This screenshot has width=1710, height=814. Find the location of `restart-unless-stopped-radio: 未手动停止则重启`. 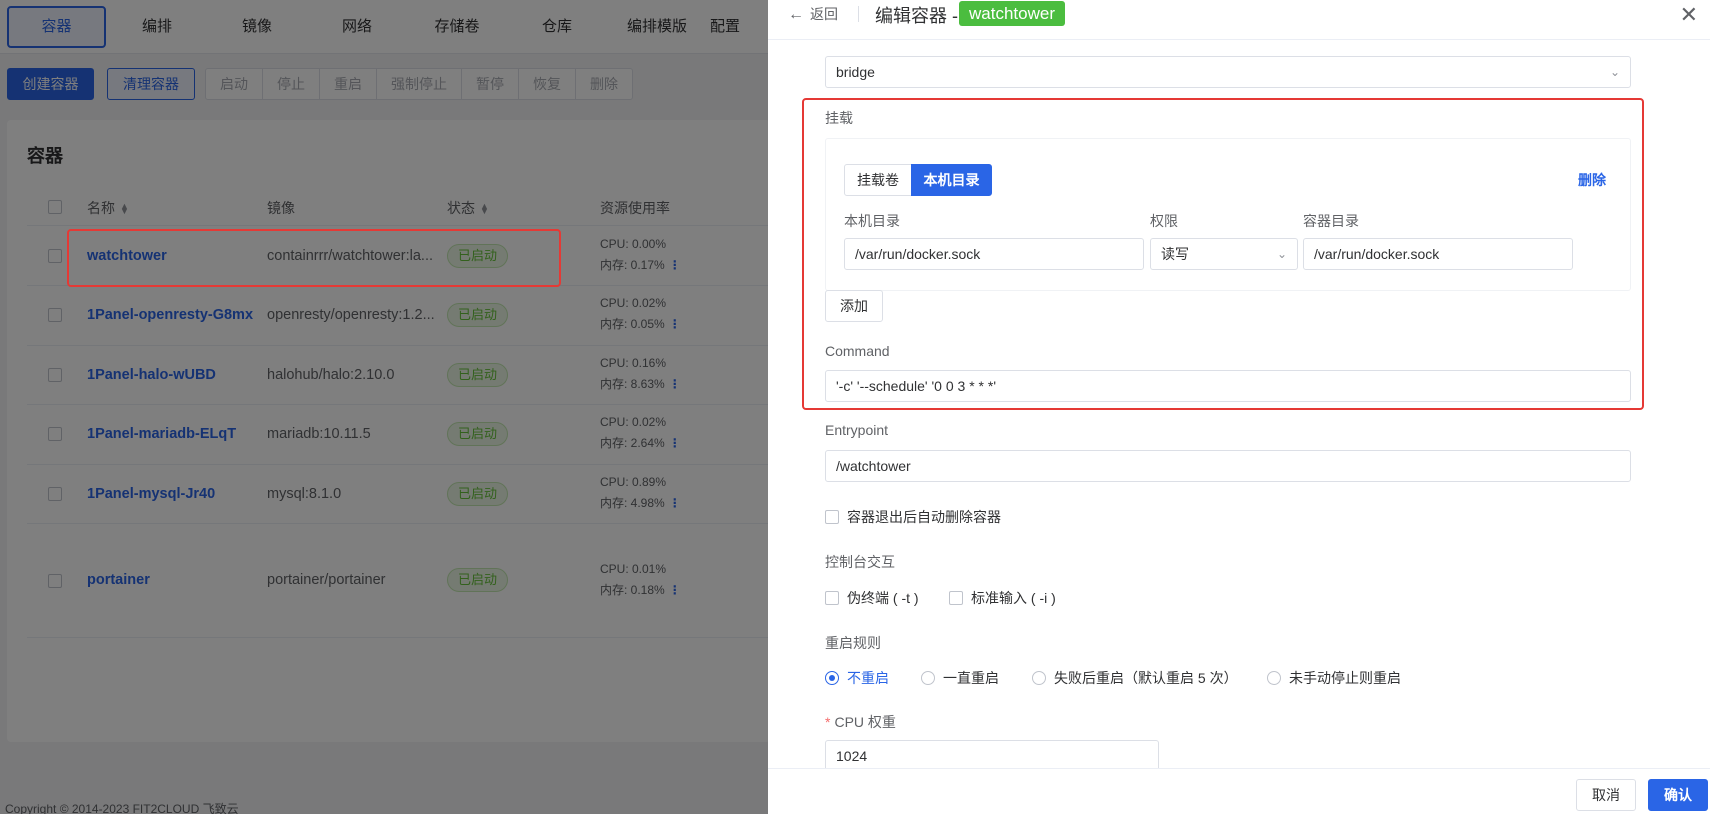

restart-unless-stopped-radio: 未手动停止则重启 is located at coordinates (1334, 678).